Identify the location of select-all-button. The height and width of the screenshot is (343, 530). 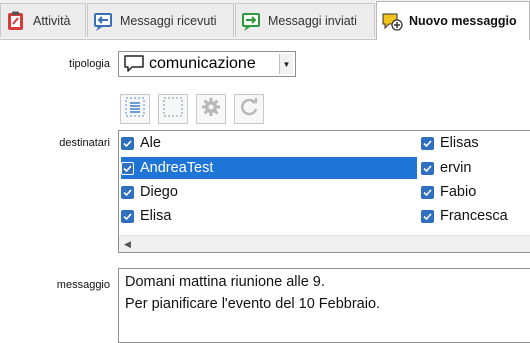
(135, 109).